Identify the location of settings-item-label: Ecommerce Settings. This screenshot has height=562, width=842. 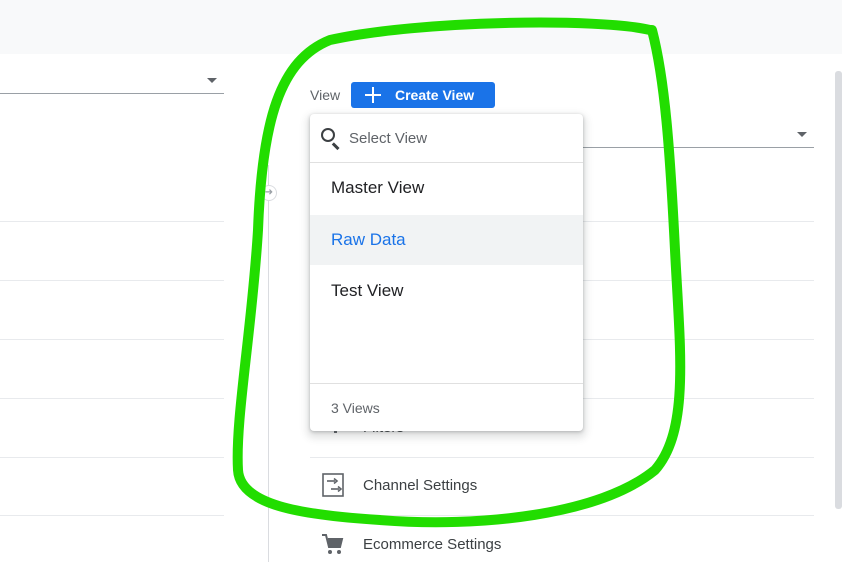
(432, 544).